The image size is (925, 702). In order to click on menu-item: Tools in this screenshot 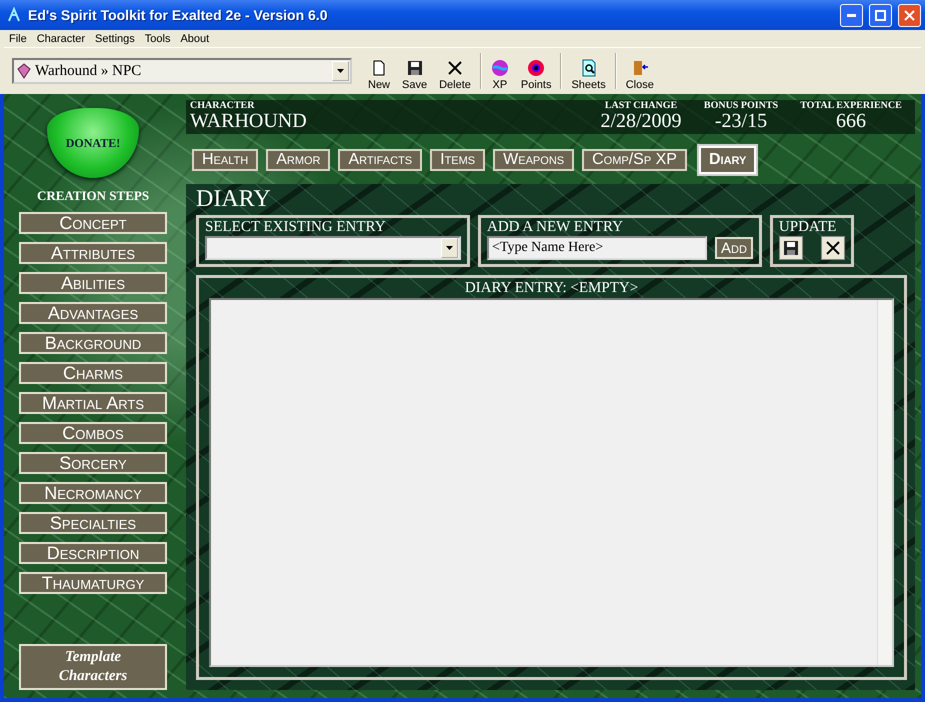, I will do `click(158, 38)`.